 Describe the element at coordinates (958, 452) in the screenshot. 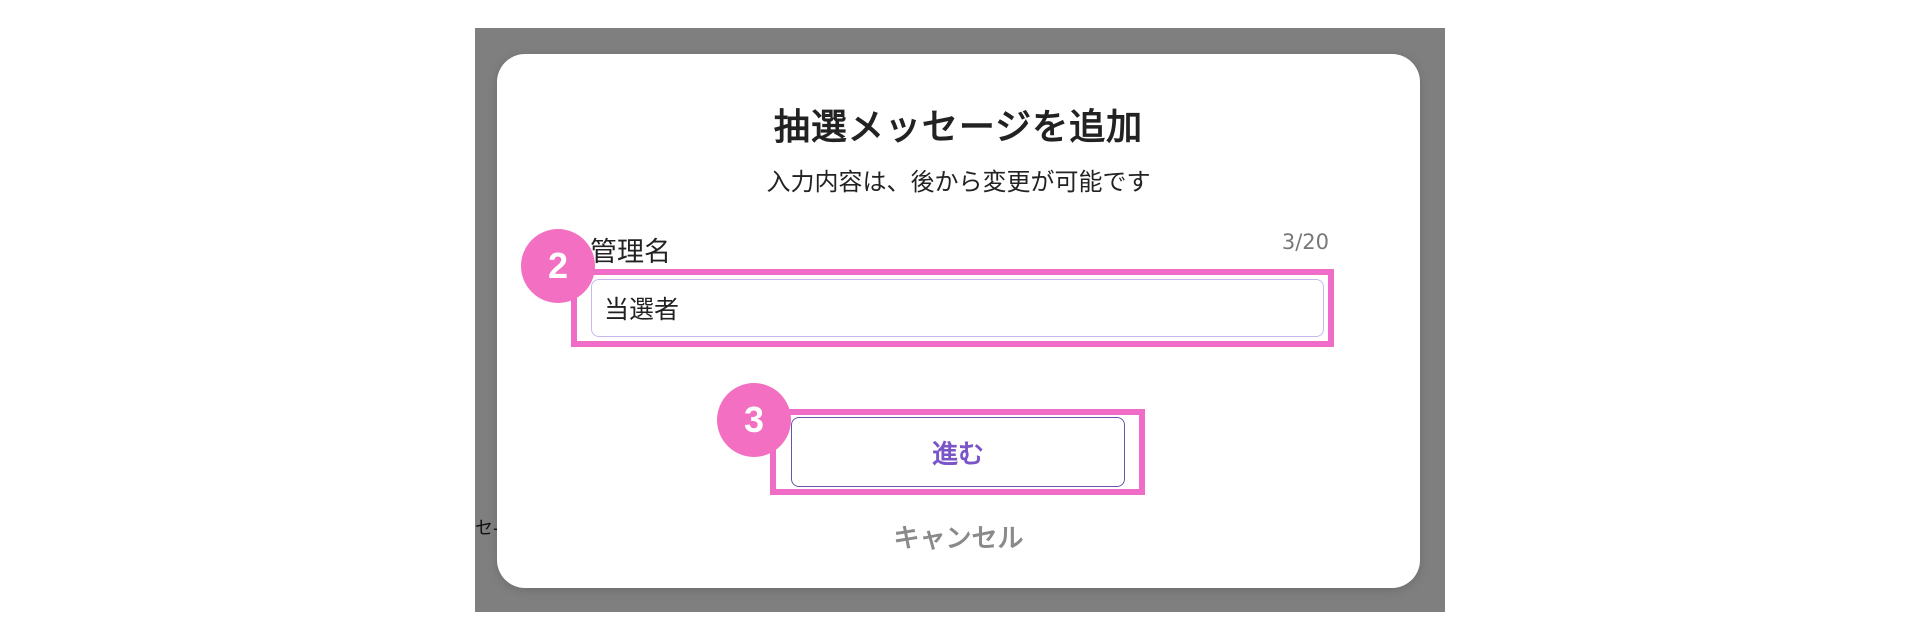

I see `next-button: 進む` at that location.